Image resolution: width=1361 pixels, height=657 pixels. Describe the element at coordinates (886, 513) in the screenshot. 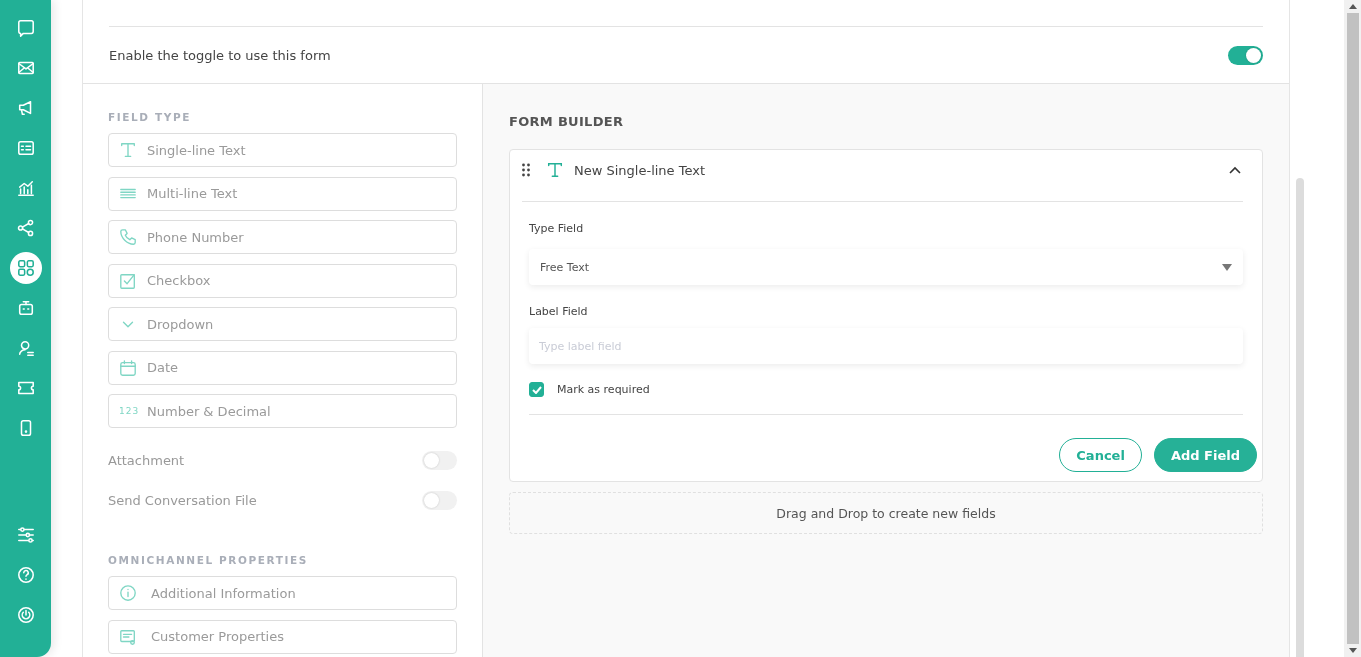

I see `drop-zone: Drag and Drop to create new fields` at that location.